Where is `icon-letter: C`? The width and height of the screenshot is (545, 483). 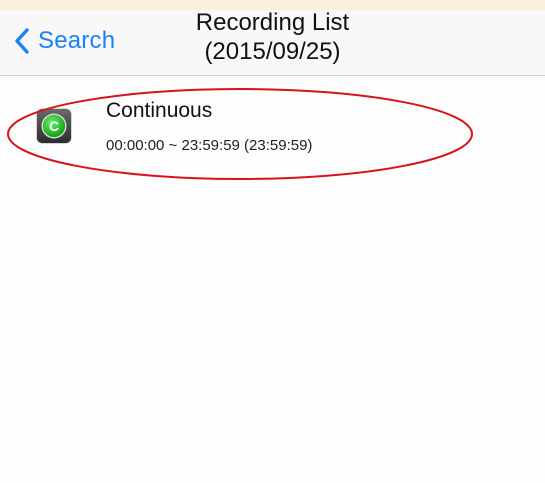 icon-letter: C is located at coordinates (54, 126).